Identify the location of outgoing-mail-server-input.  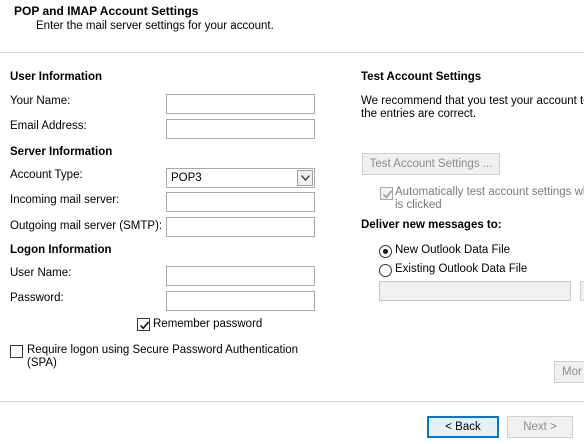
(240, 227).